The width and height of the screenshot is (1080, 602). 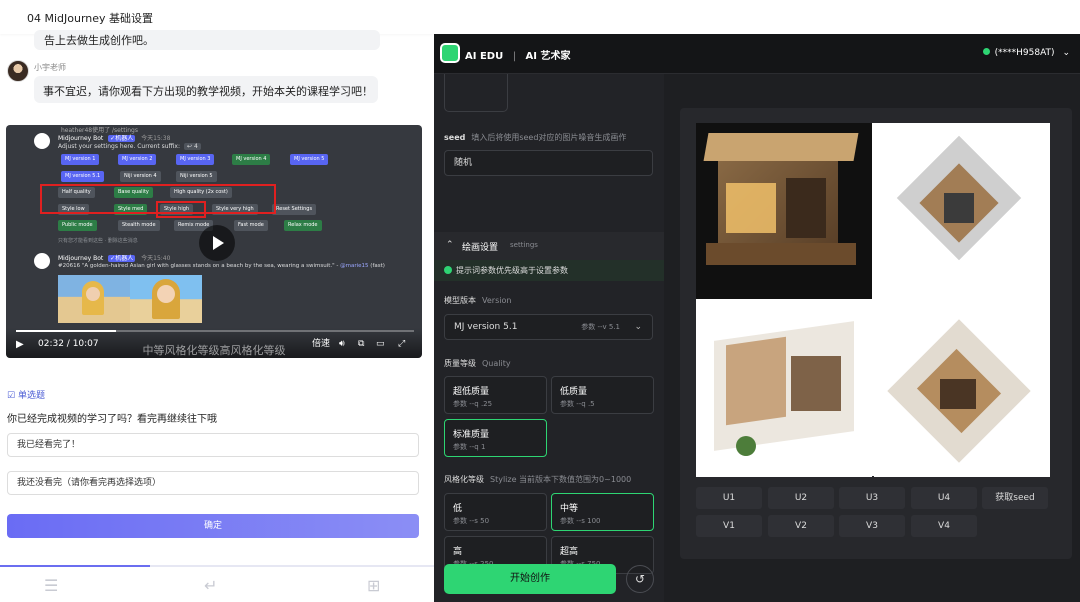 What do you see at coordinates (196, 176) in the screenshot?
I see `niji-v5-button: Niji version 5` at bounding box center [196, 176].